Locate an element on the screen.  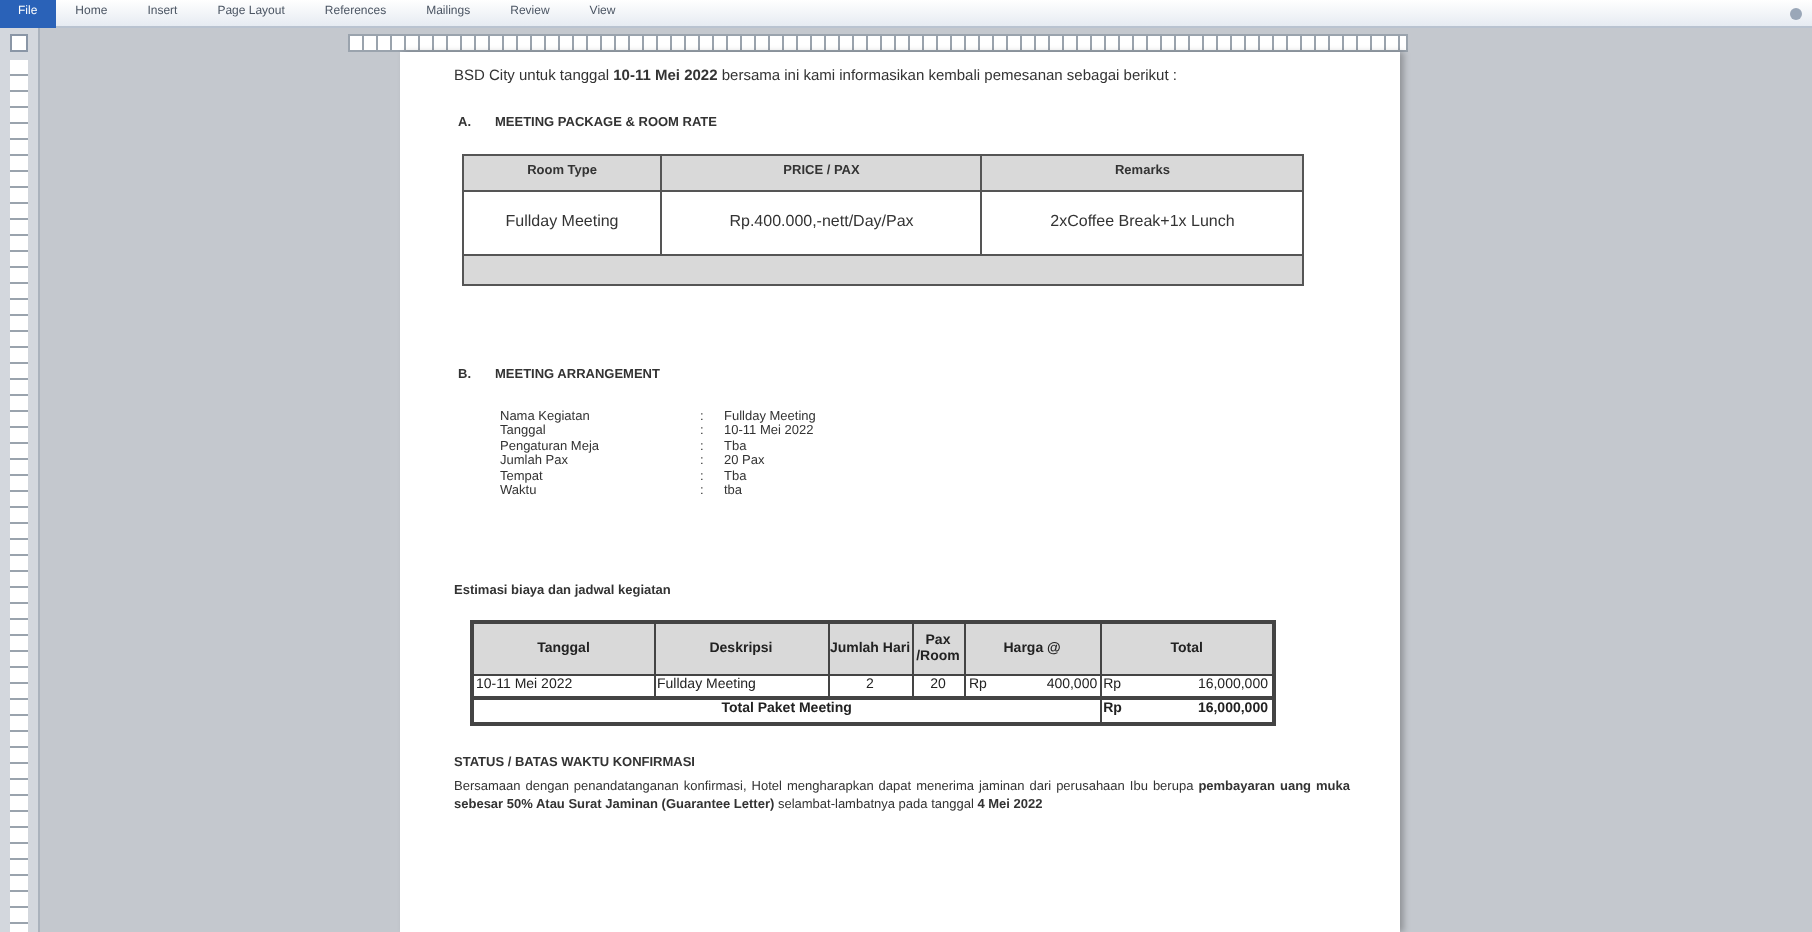
table-cell: Rp.400.000,-nett/Day/Pax is located at coordinates (821, 222).